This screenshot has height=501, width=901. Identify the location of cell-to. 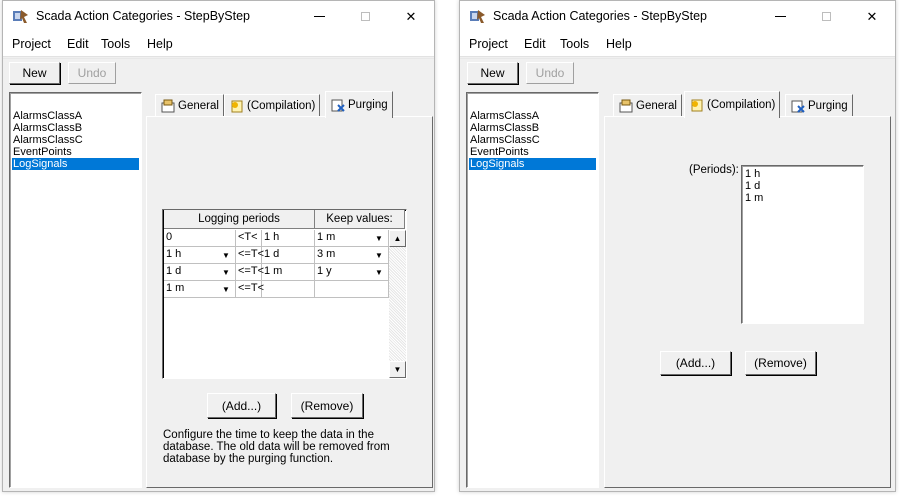
(288, 289).